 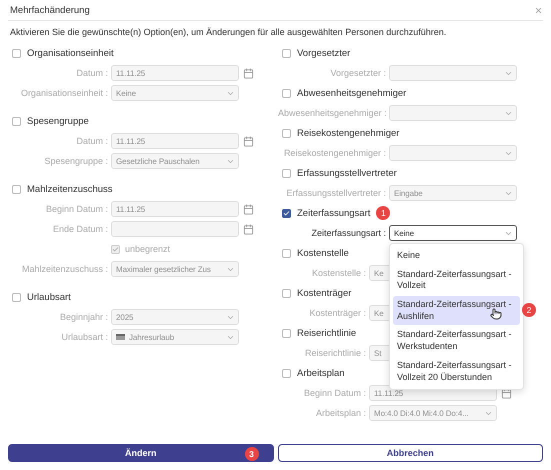 What do you see at coordinates (348, 133) in the screenshot?
I see `section-title: Reisekostengenehmiger` at bounding box center [348, 133].